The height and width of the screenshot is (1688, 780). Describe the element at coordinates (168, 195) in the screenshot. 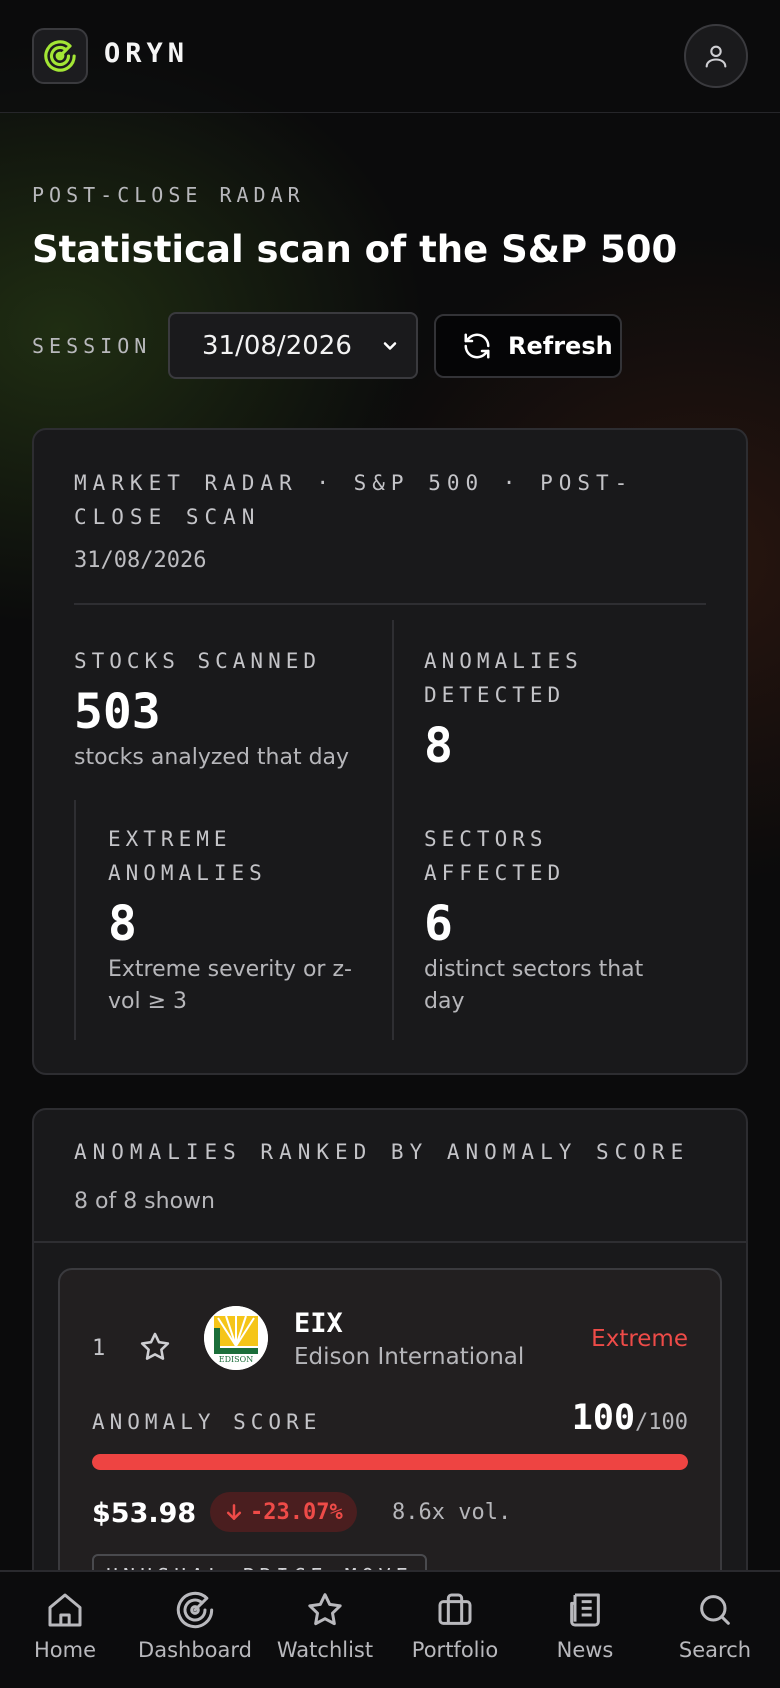

I see `page-eyebrow: POST-CLOSE RADAR` at that location.